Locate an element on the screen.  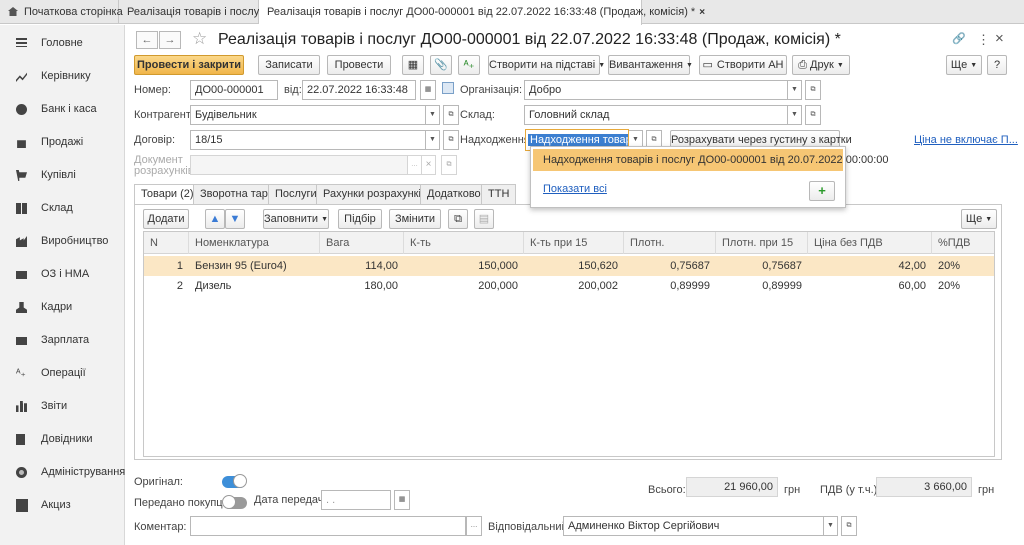
sidebar-item-directories: Довідники is located at coordinates (62, 439).